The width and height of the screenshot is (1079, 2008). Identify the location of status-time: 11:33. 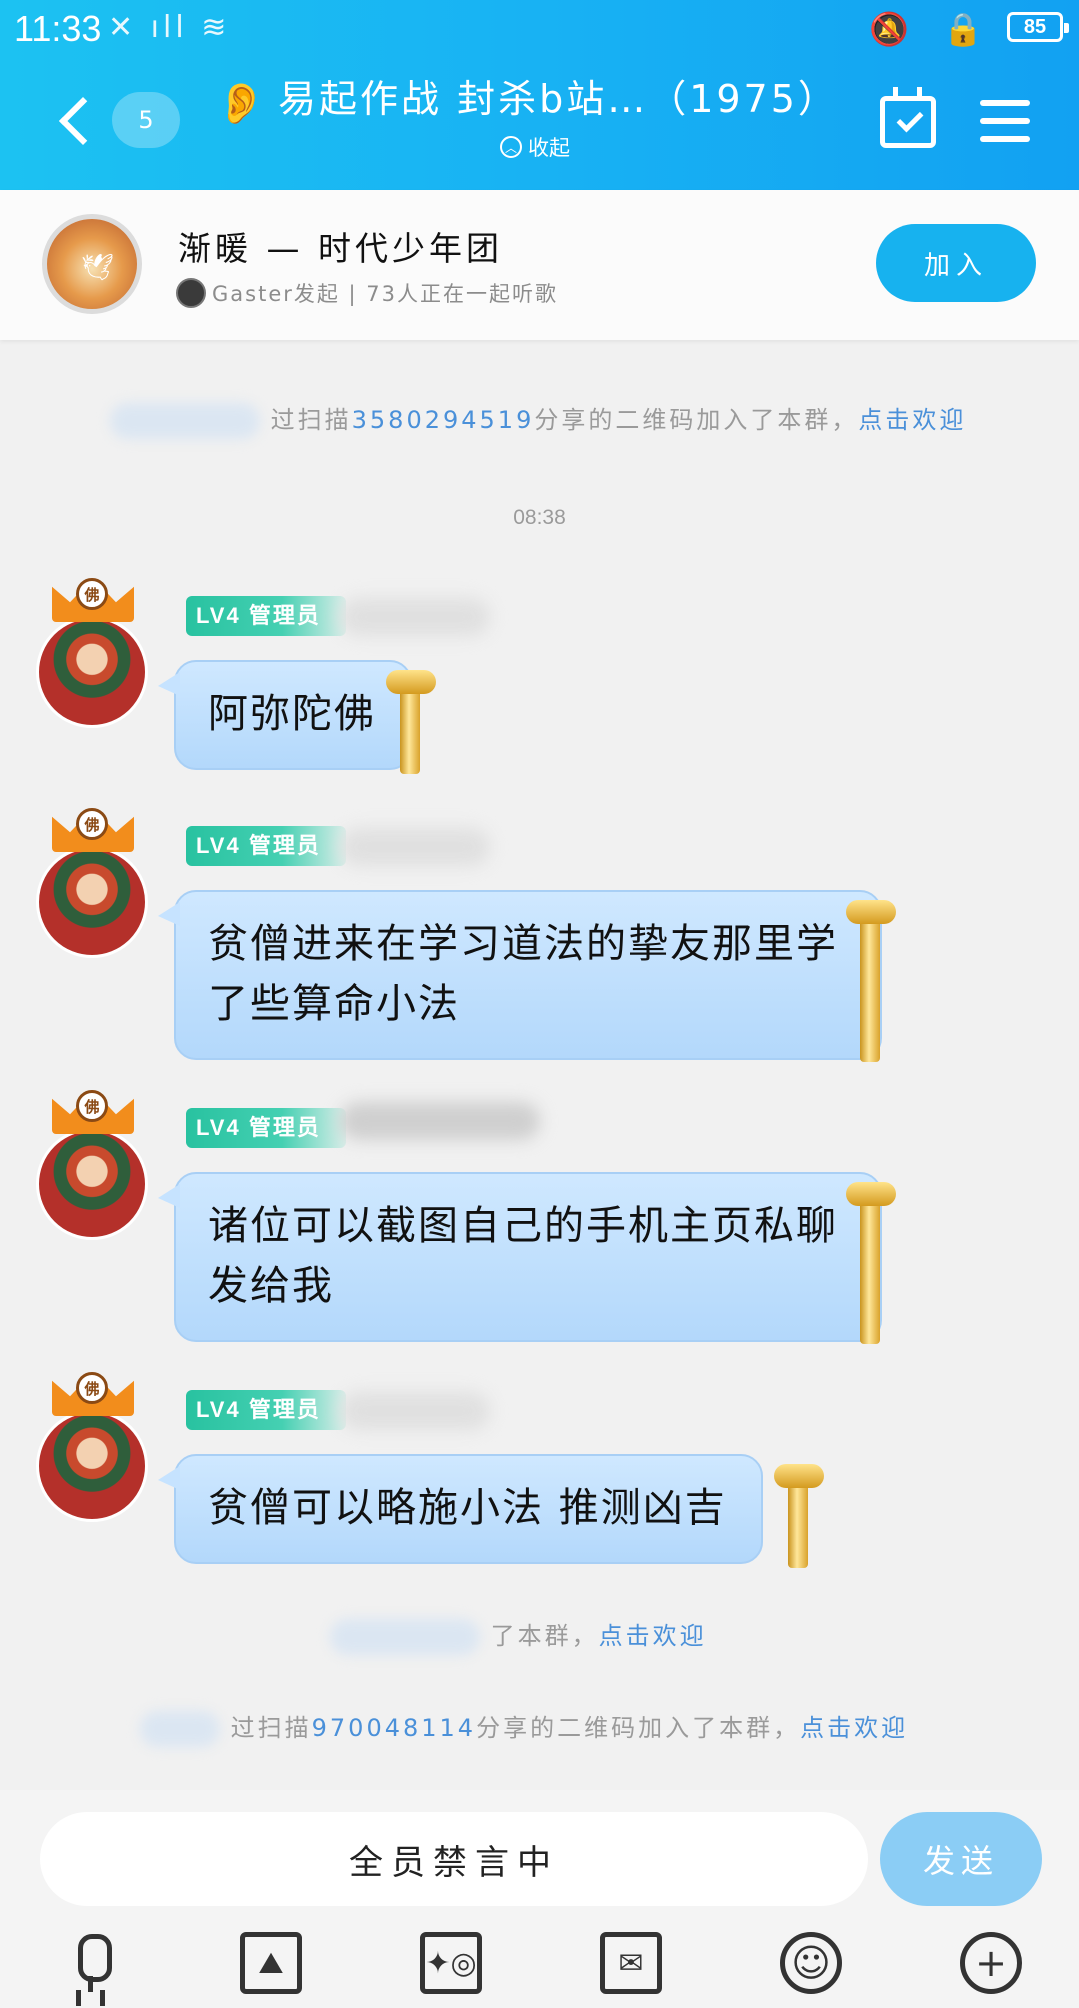
(58, 28).